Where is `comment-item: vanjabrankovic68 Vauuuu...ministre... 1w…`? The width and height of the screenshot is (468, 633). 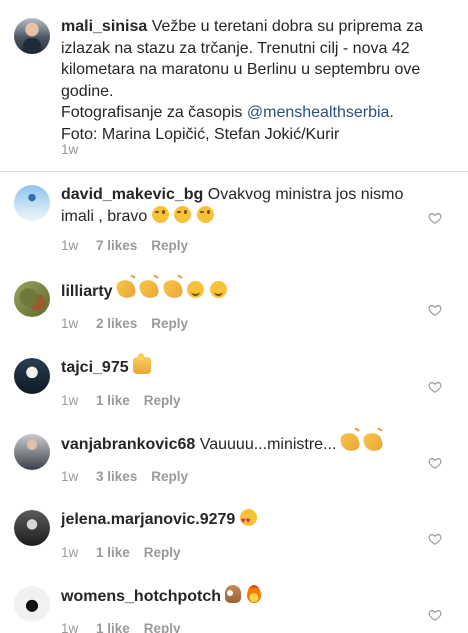 comment-item: vanjabrankovic68 Vauuuu...ministre... 1w… is located at coordinates (234, 459).